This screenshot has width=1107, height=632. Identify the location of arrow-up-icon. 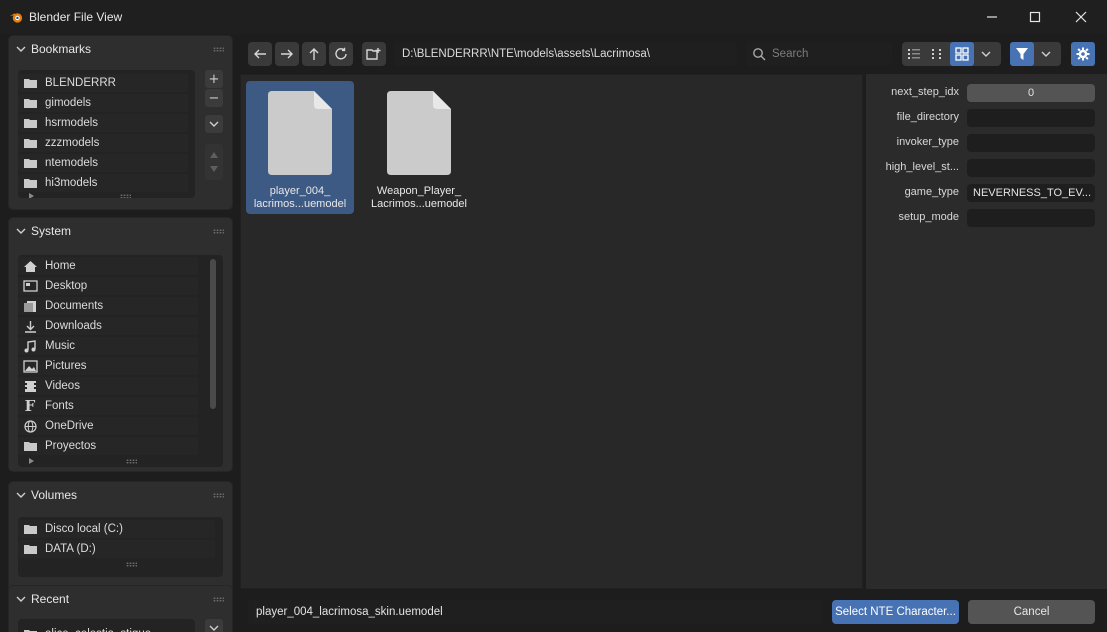
(314, 54).